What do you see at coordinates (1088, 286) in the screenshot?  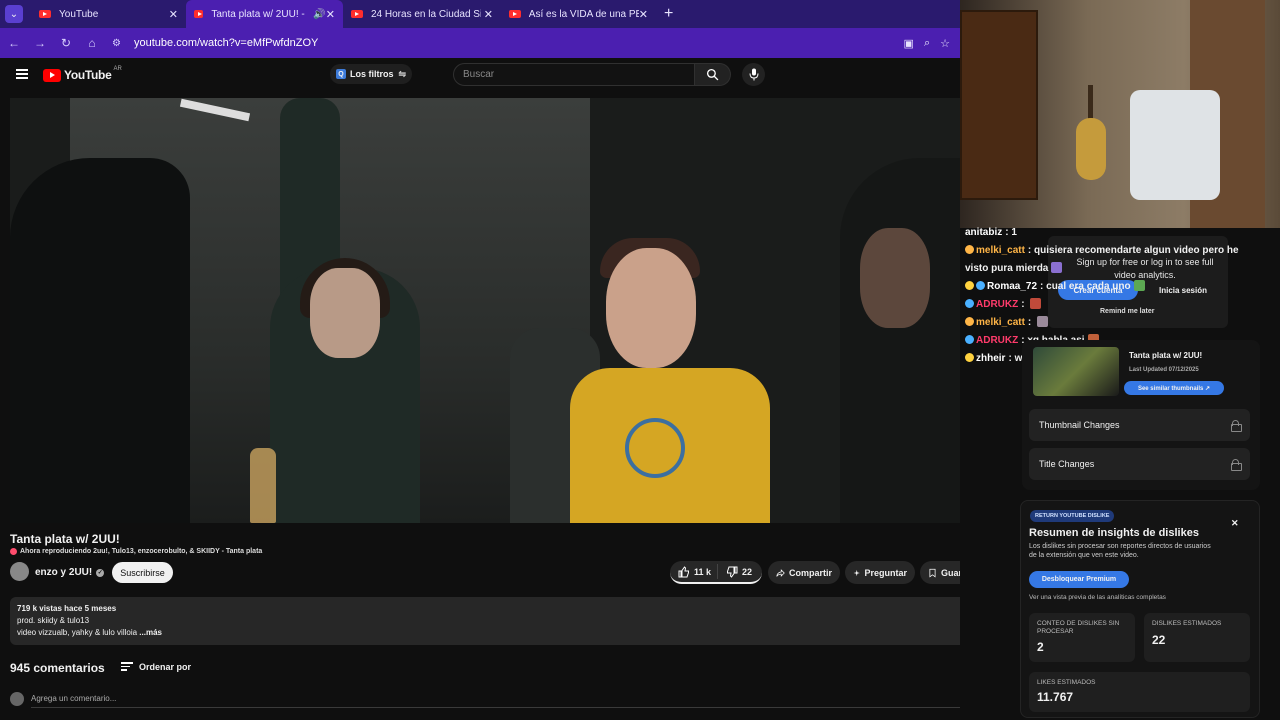 I see `chat-text: cual era cada uno` at bounding box center [1088, 286].